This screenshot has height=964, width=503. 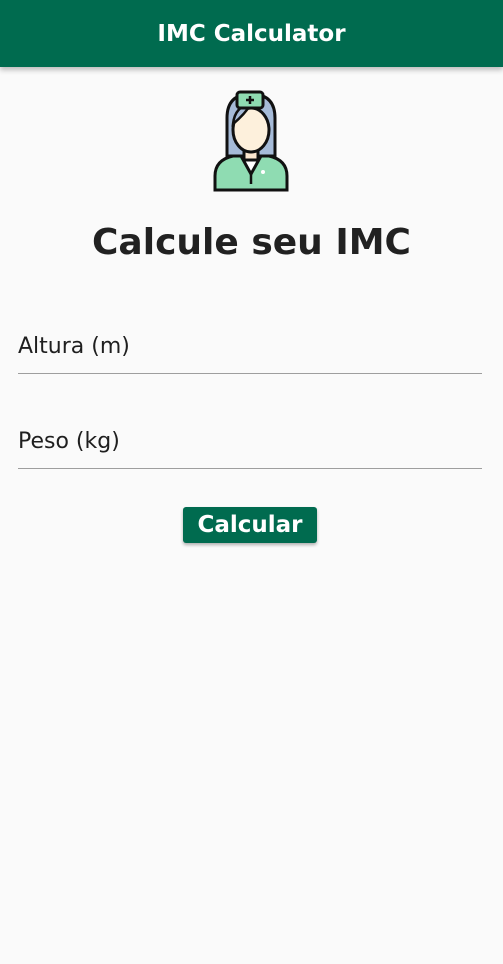 I want to click on altura-field, so click(x=250, y=344).